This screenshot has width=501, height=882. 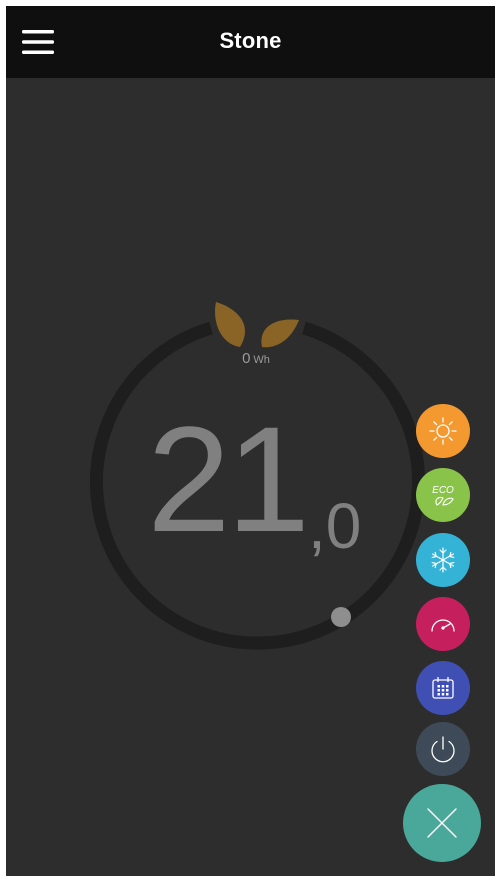 I want to click on frost-protection-mode-button, so click(x=443, y=560).